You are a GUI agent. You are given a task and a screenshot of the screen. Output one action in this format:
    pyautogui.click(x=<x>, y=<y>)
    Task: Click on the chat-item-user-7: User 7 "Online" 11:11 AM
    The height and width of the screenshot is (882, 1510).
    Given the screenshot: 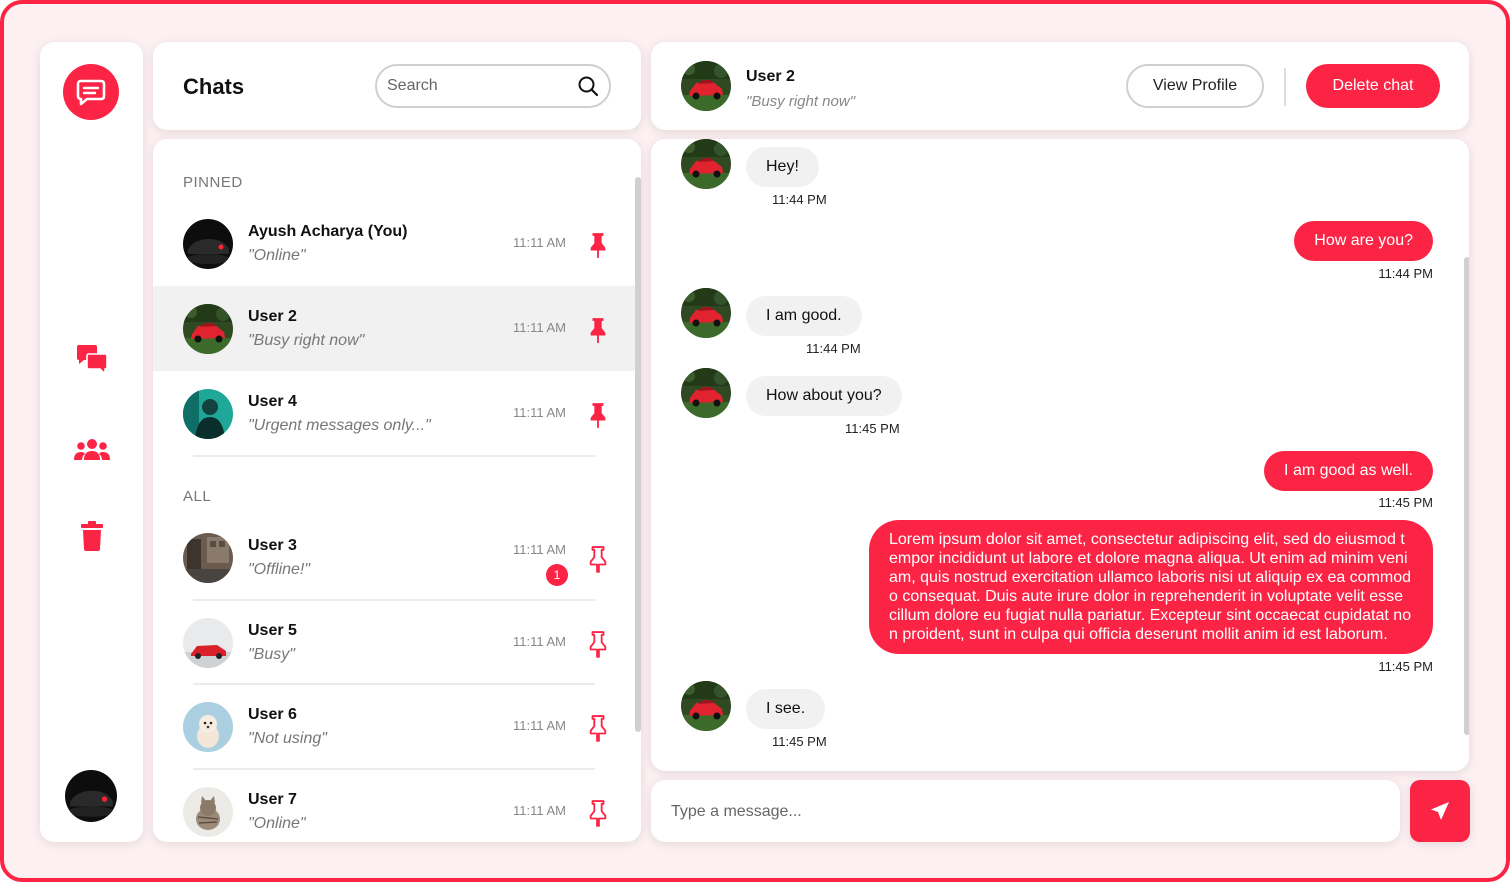 What is the action you would take?
    pyautogui.click(x=394, y=805)
    